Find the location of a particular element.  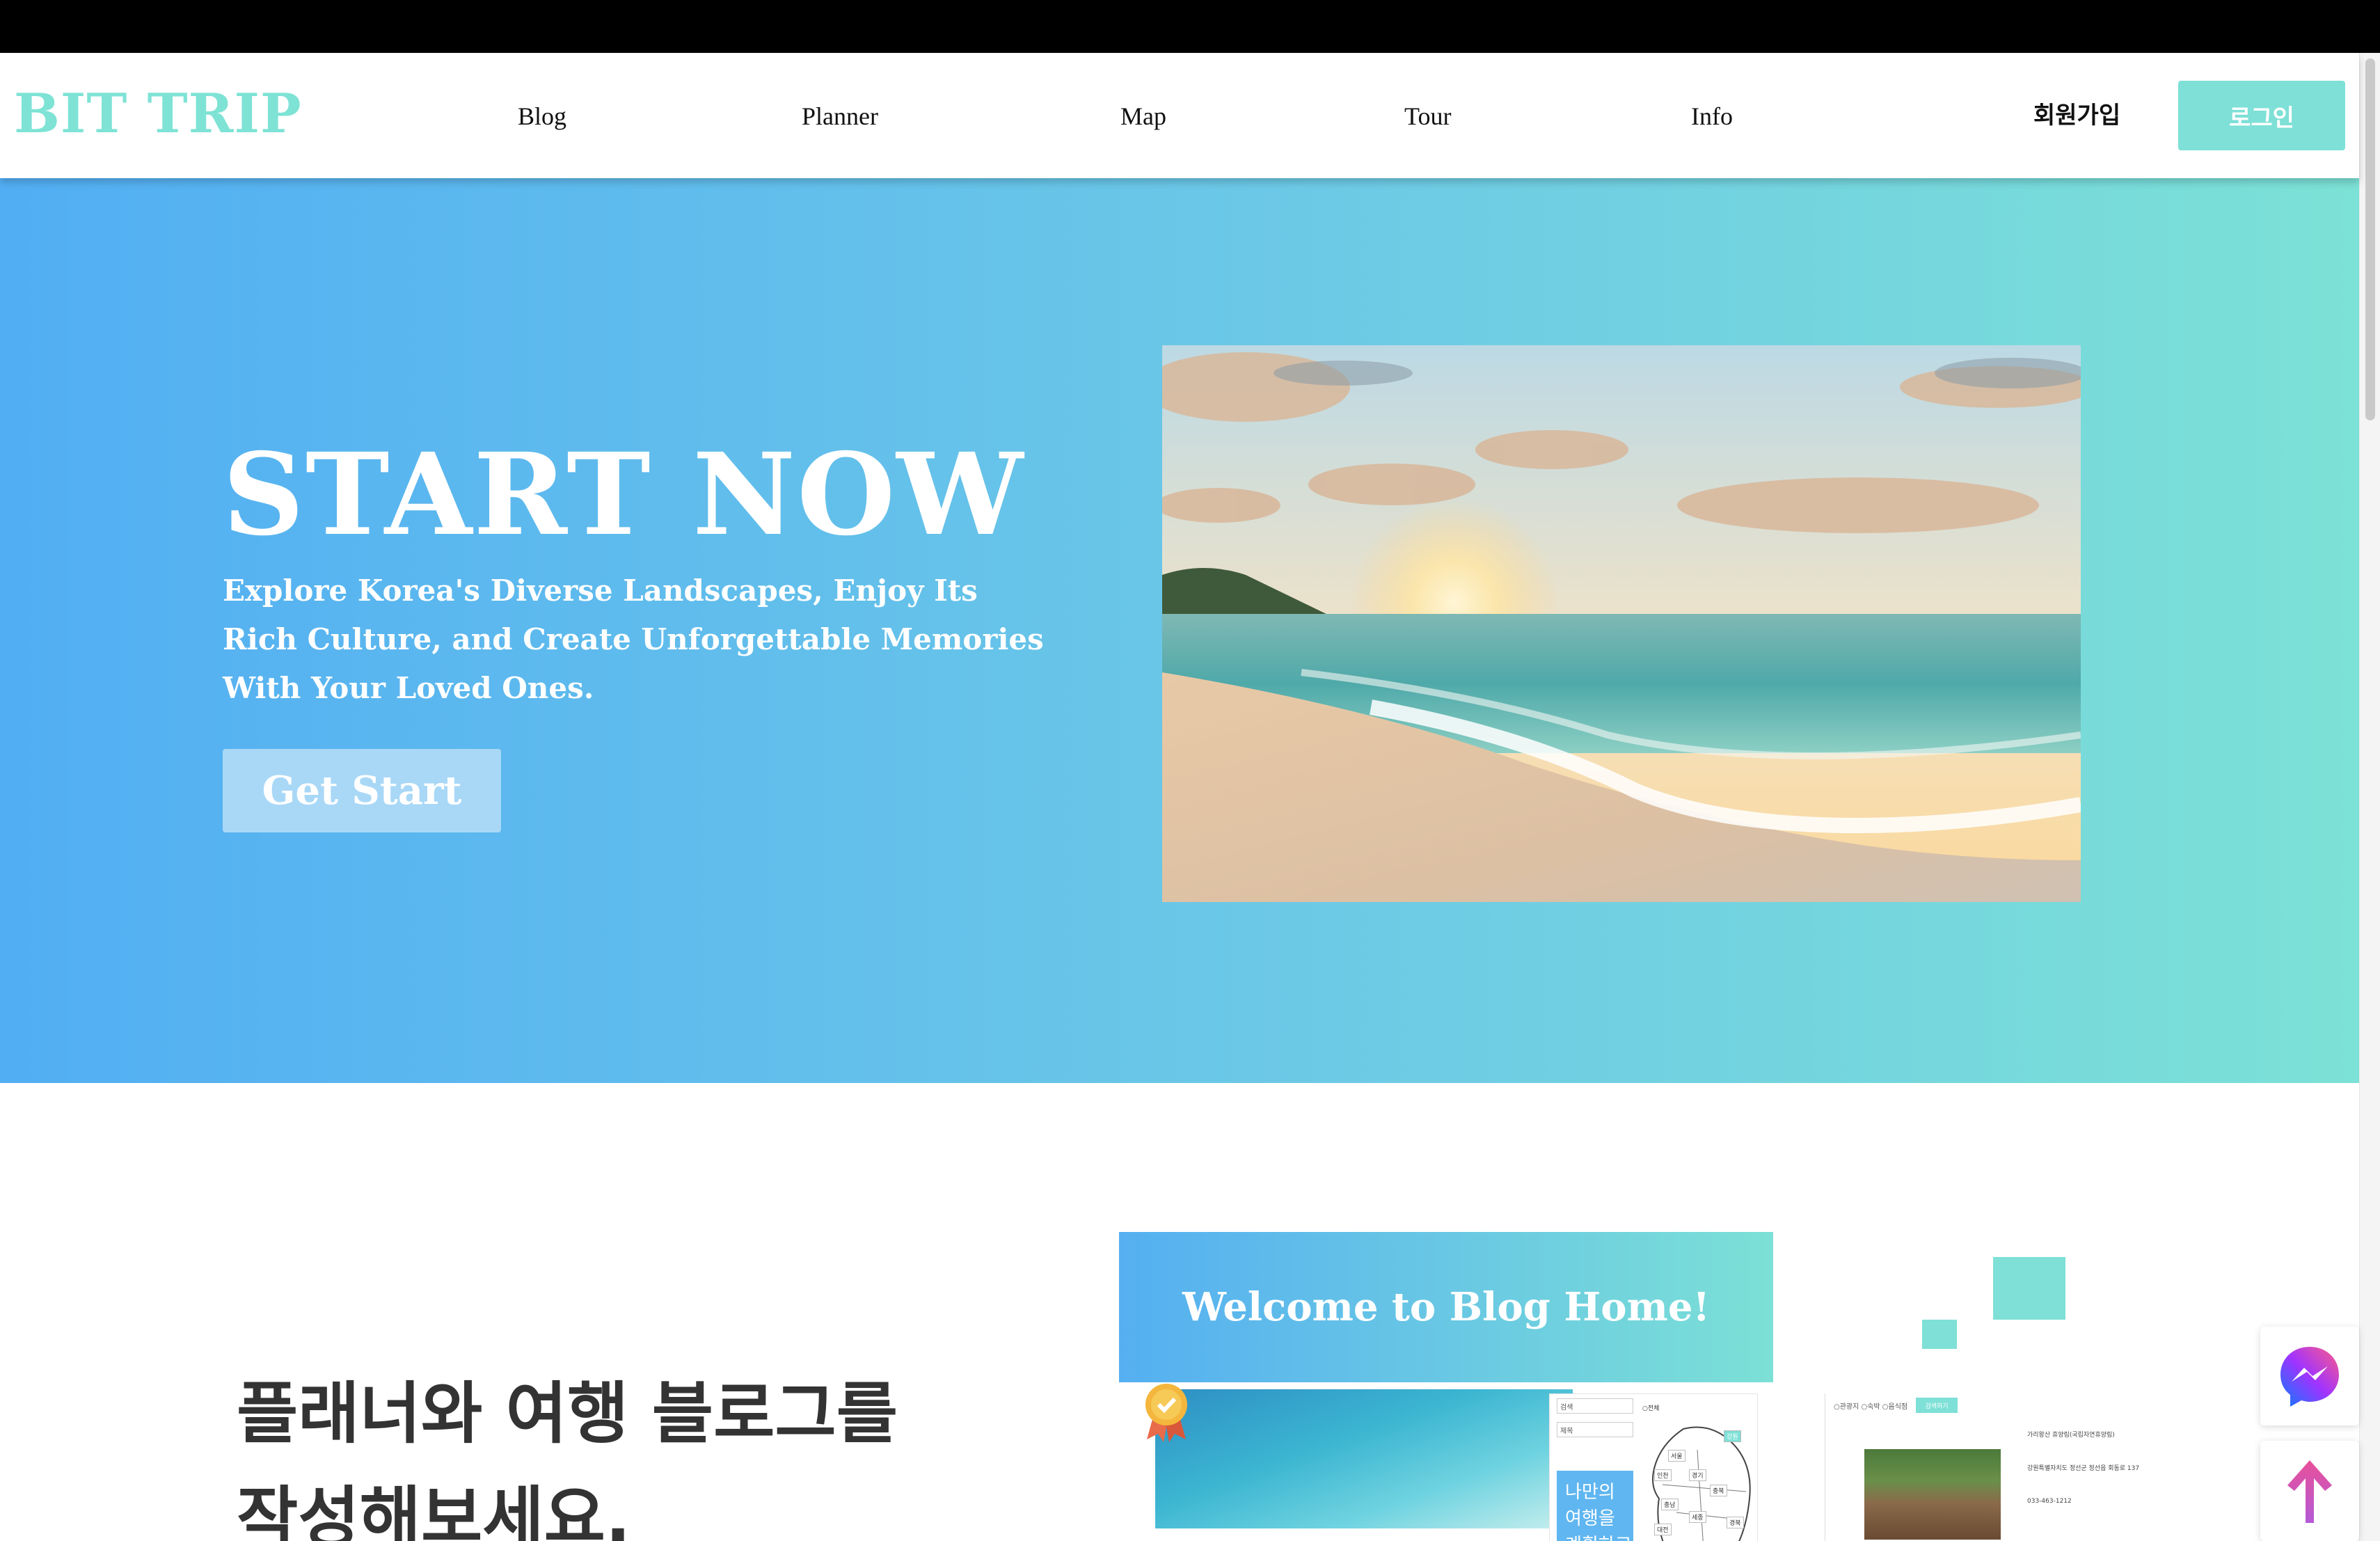

mini-search-field: 검색 is located at coordinates (1595, 1406).